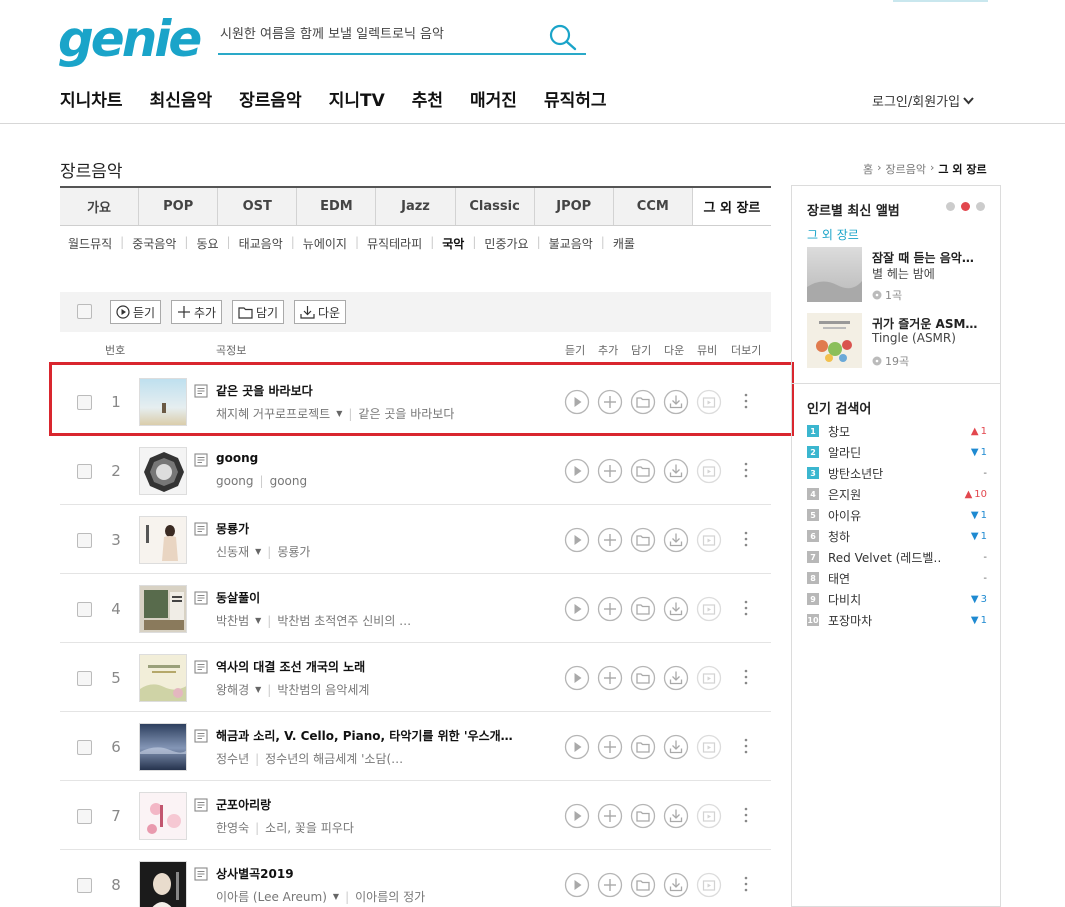 Image resolution: width=1065 pixels, height=907 pixels. I want to click on play-selected-button: 듣기, so click(136, 312).